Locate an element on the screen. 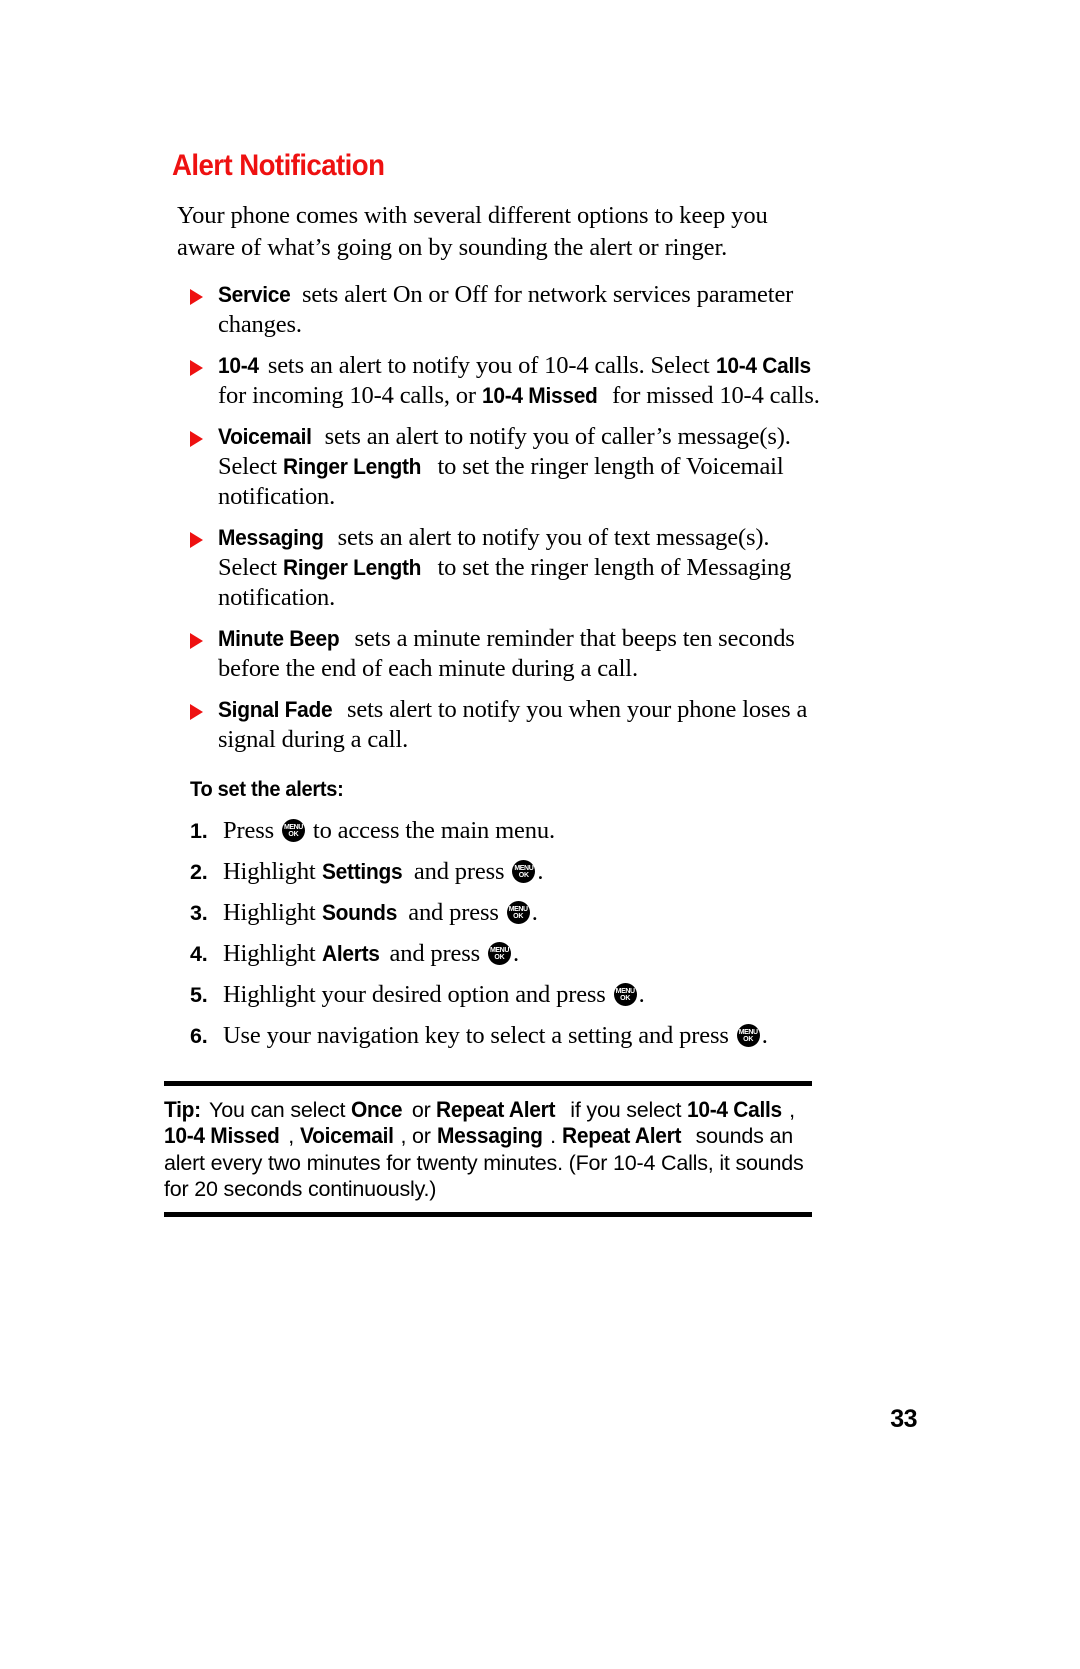  ui-term: Settings is located at coordinates (362, 871).